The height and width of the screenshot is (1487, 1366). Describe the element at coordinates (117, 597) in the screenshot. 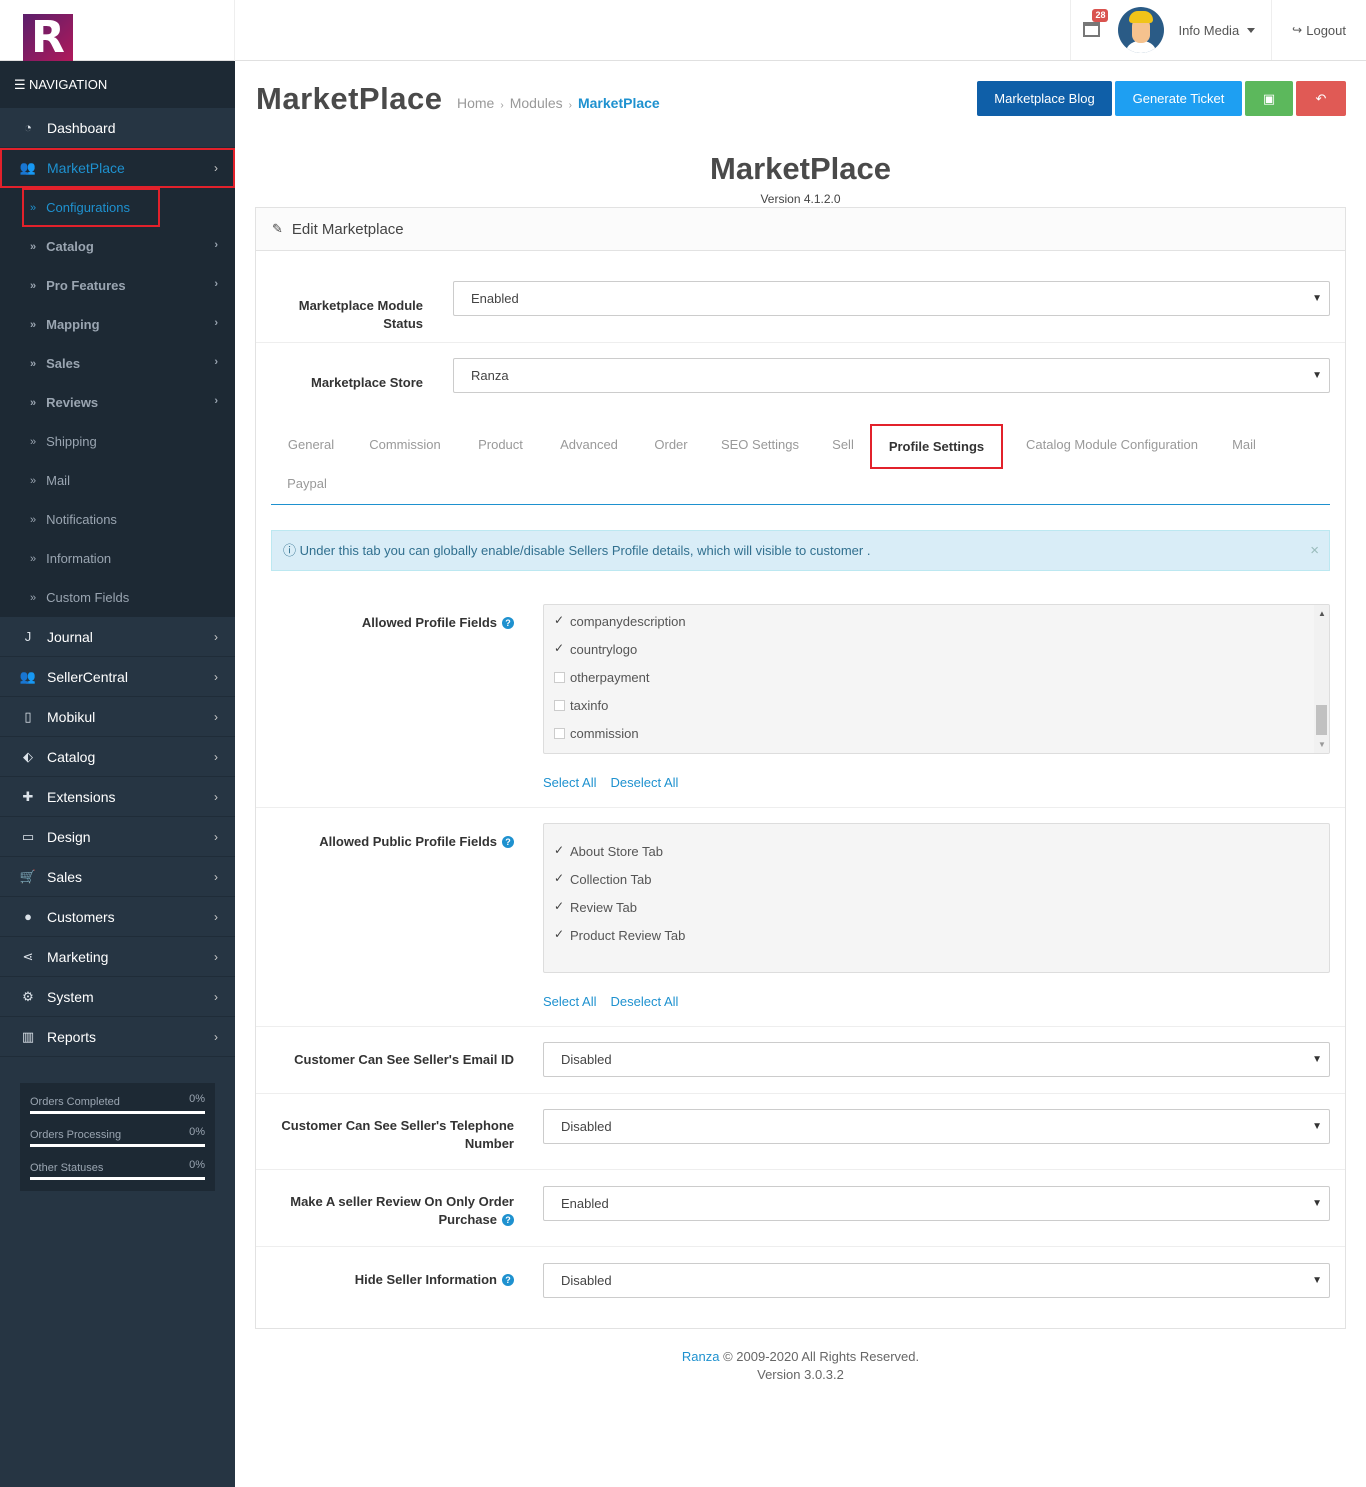

I see `sidebar-subitem-custom-fields: » Custom Fields` at that location.